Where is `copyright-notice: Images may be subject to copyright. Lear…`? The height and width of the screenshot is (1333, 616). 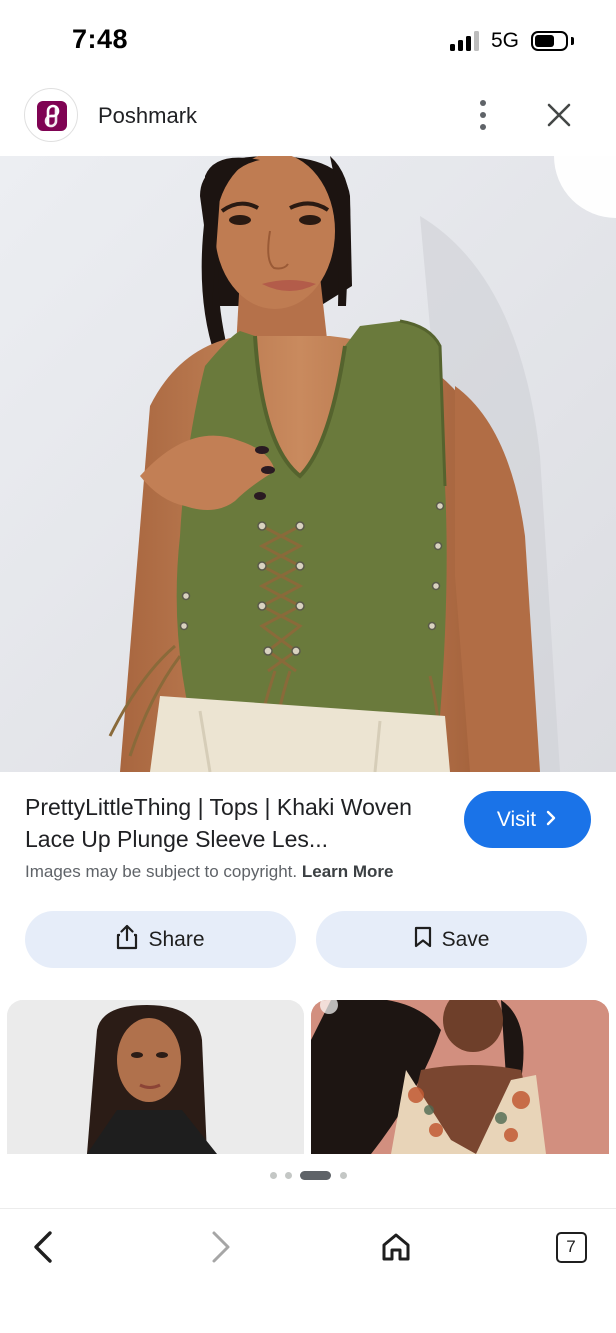
copyright-notice: Images may be subject to copyright. Lear… is located at coordinates (209, 872).